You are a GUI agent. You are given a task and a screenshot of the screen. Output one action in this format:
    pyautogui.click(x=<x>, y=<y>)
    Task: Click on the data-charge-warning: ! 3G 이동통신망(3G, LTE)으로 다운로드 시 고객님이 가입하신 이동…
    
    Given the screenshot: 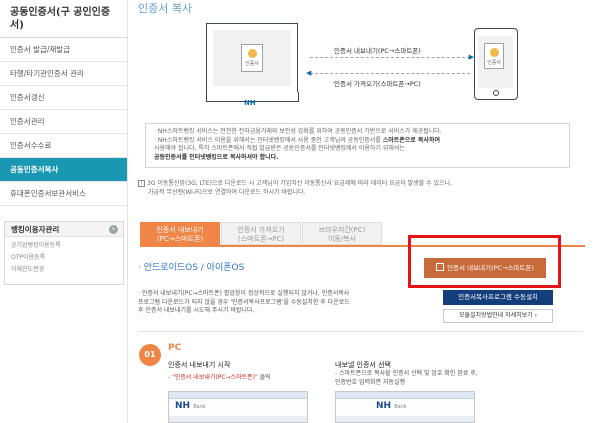 What is the action you would take?
    pyautogui.click(x=358, y=188)
    